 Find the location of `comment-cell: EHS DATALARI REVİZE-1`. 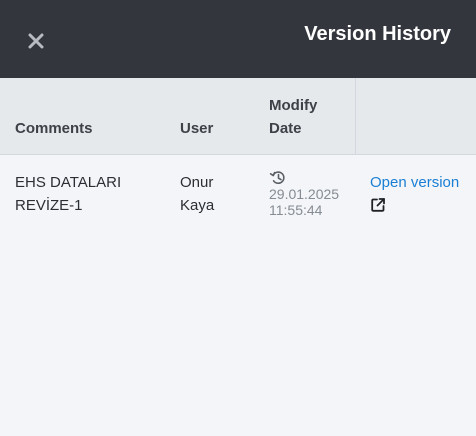

comment-cell: EHS DATALARI REVİZE-1 is located at coordinates (68, 194).